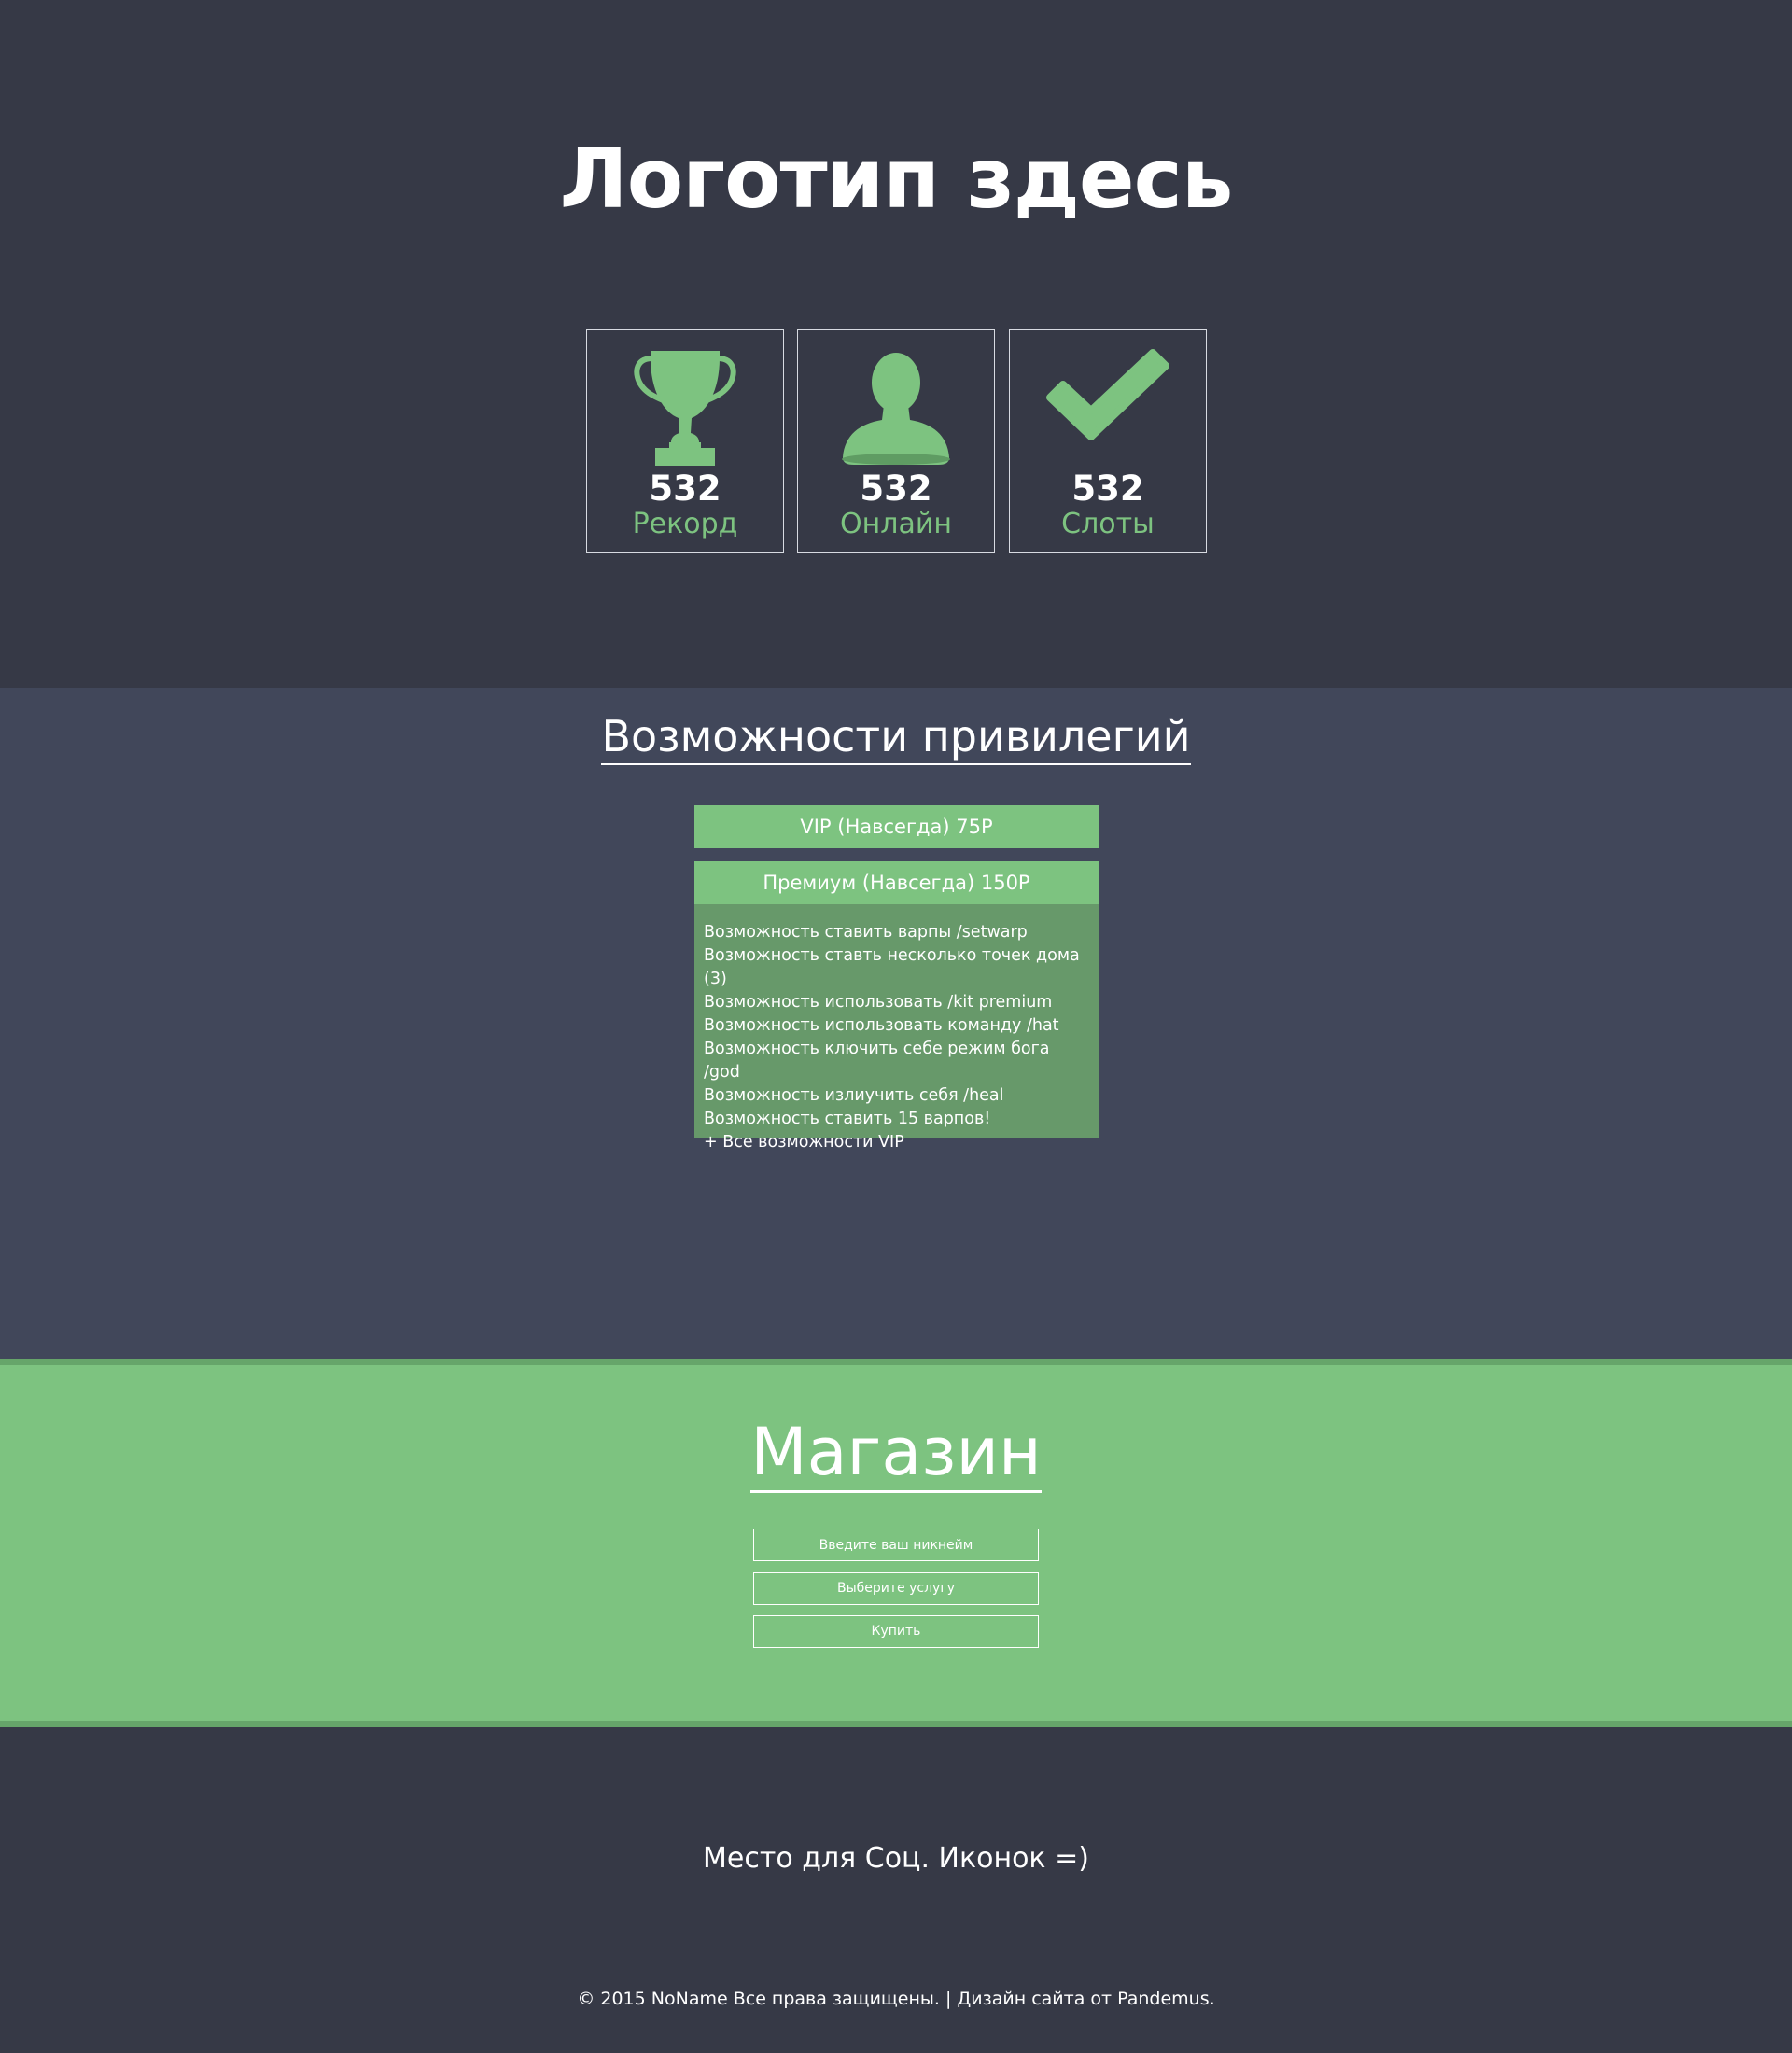 This screenshot has width=1792, height=2053. What do you see at coordinates (685, 524) in the screenshot?
I see `stat-record-label: Рекорд` at bounding box center [685, 524].